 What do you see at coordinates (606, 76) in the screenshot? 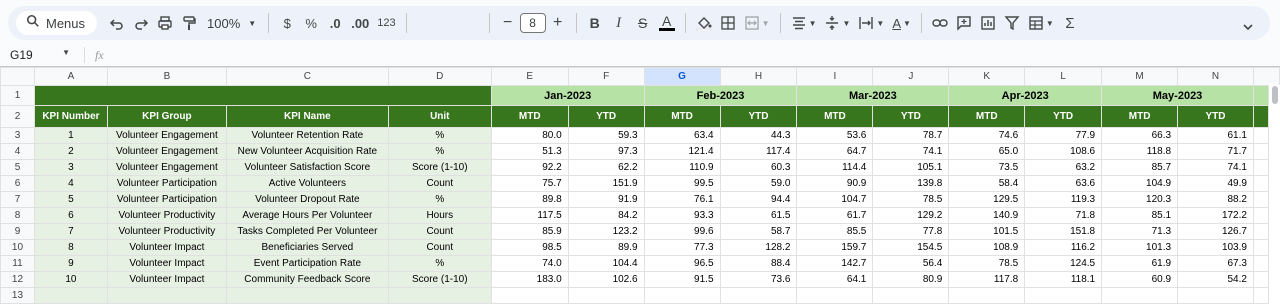
I see `column-header-f: F` at bounding box center [606, 76].